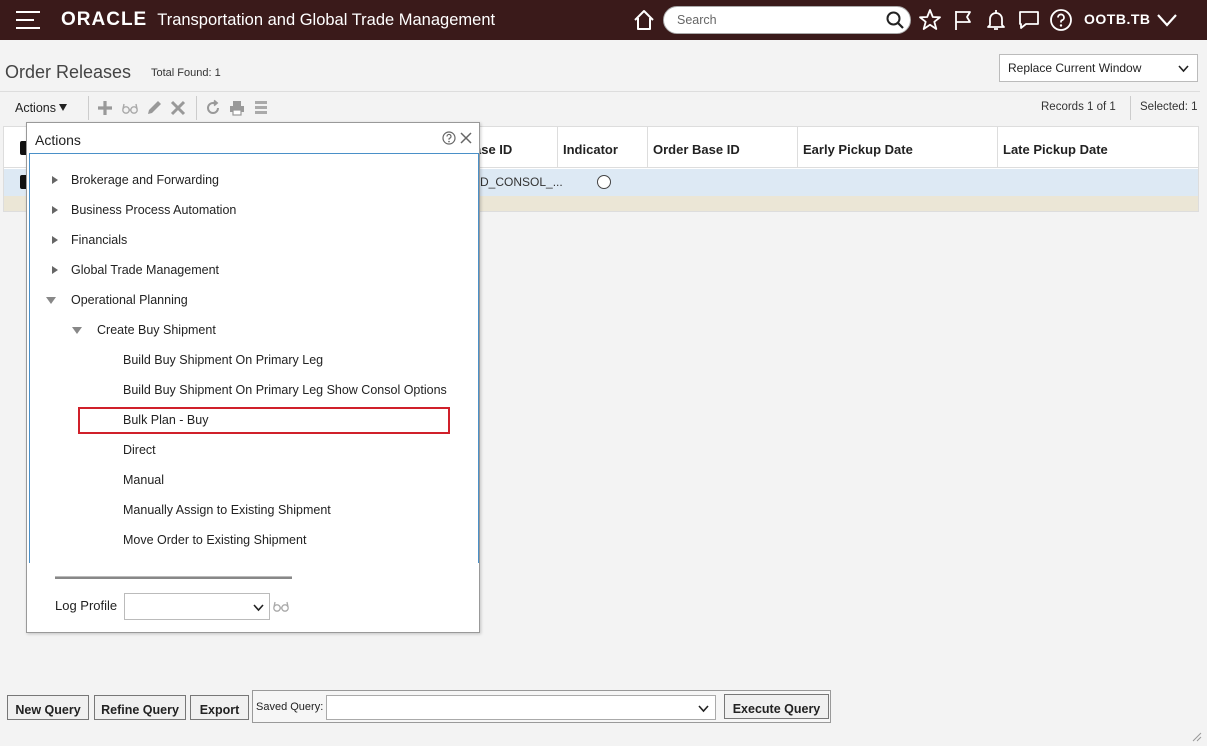 This screenshot has width=1207, height=746. I want to click on total-found: Total Found: 1, so click(186, 73).